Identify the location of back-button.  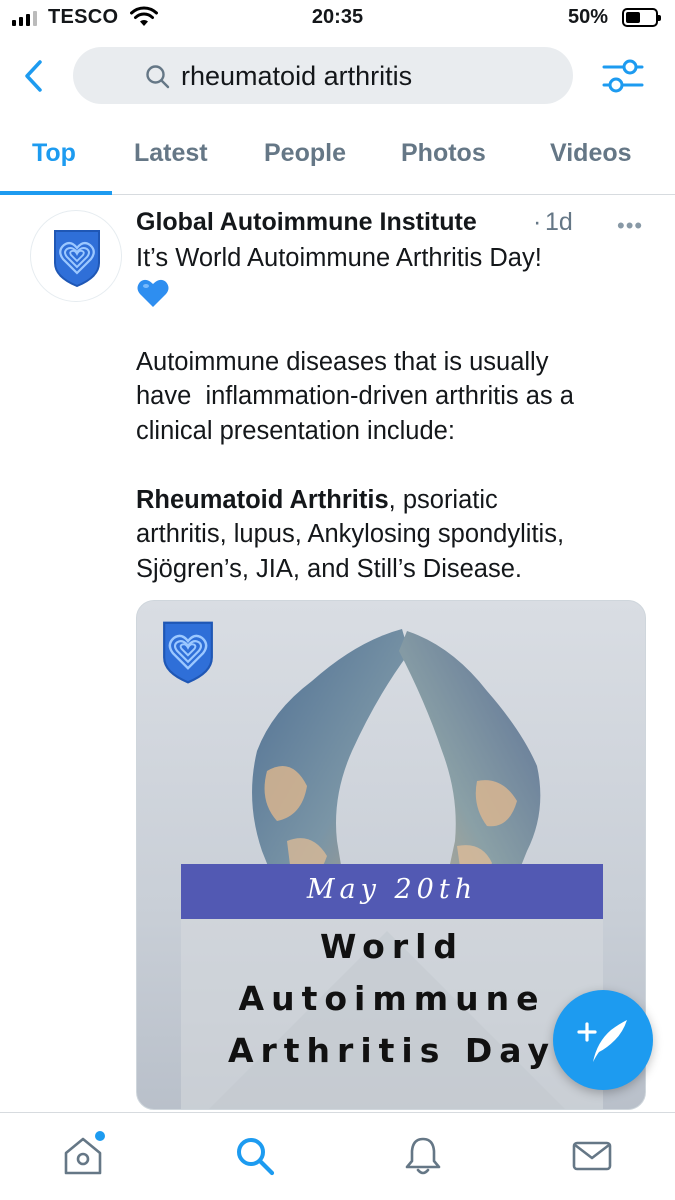
(35, 76).